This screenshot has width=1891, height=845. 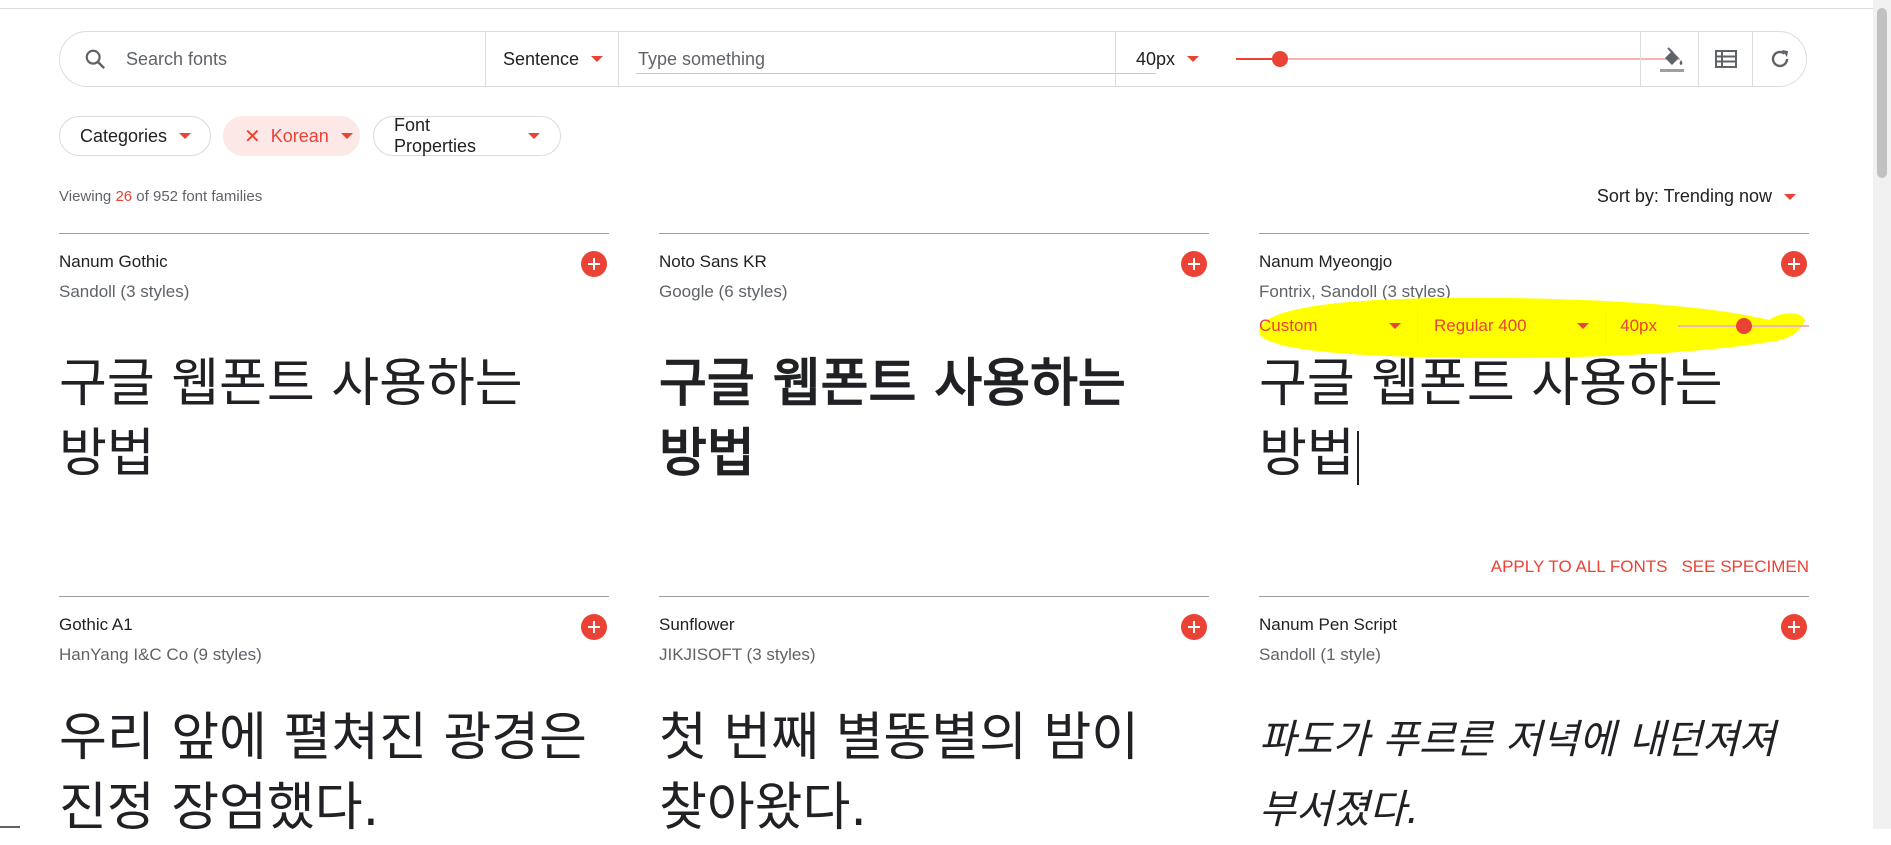 I want to click on refresh-icon, so click(x=1780, y=59).